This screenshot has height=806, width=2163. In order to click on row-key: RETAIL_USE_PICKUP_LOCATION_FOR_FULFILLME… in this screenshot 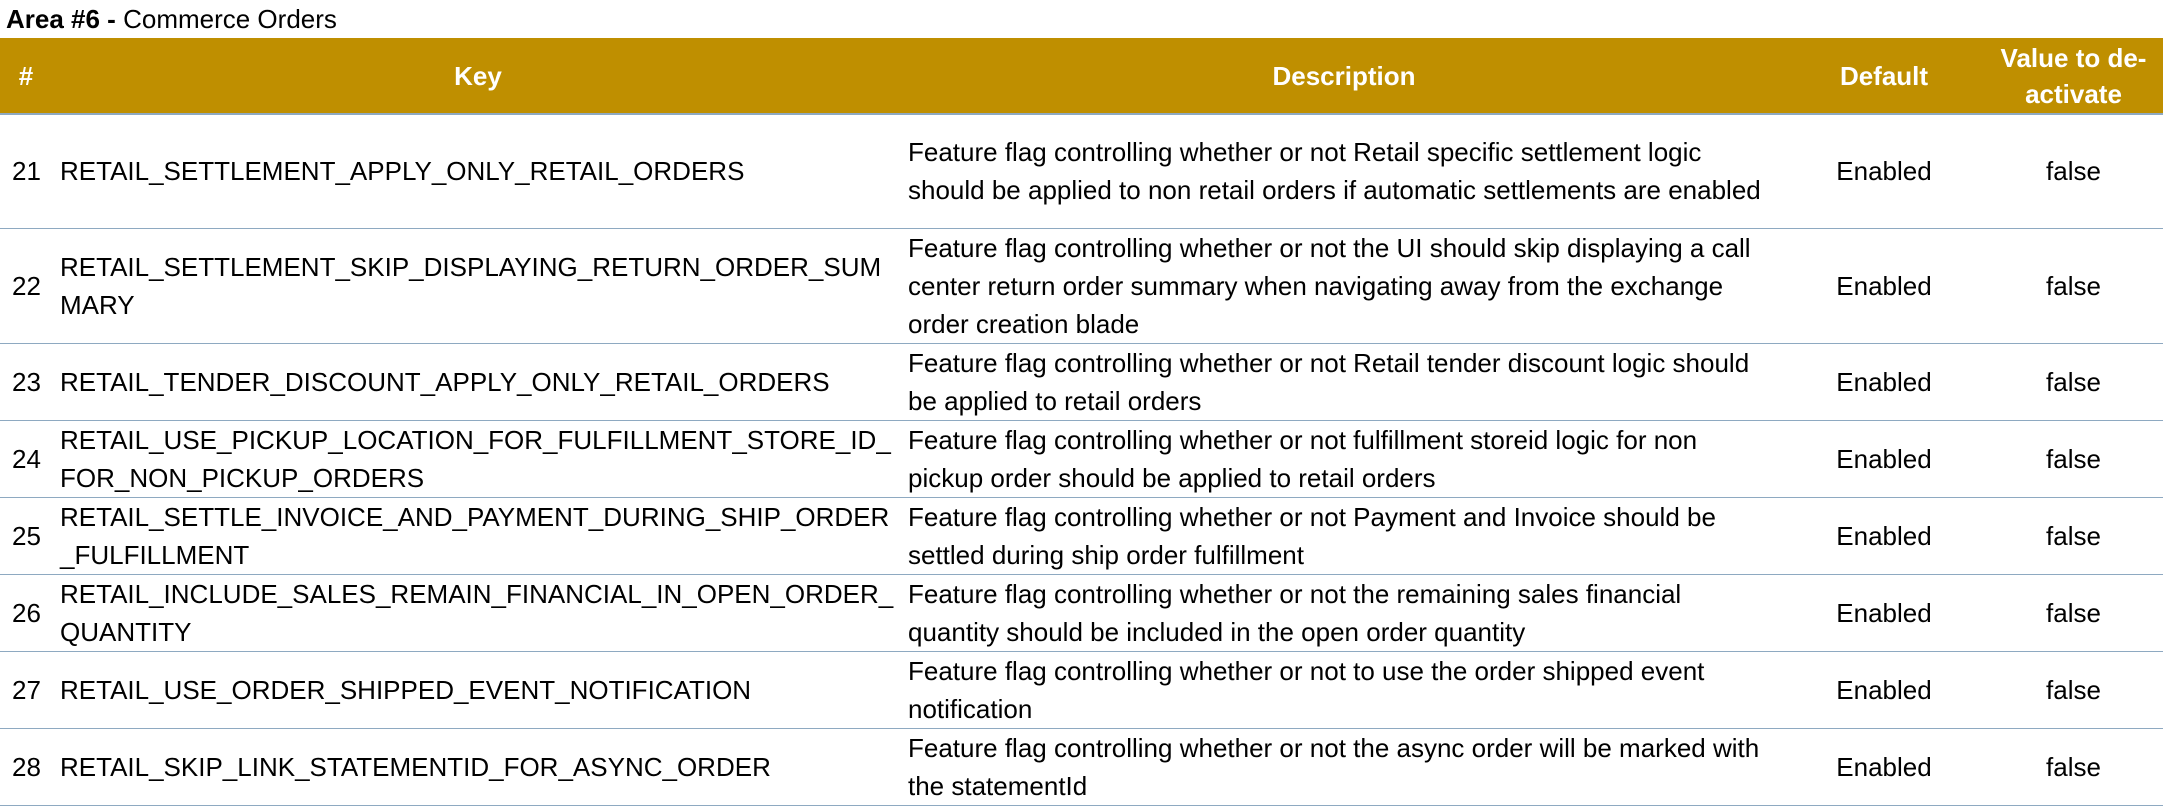, I will do `click(478, 459)`.